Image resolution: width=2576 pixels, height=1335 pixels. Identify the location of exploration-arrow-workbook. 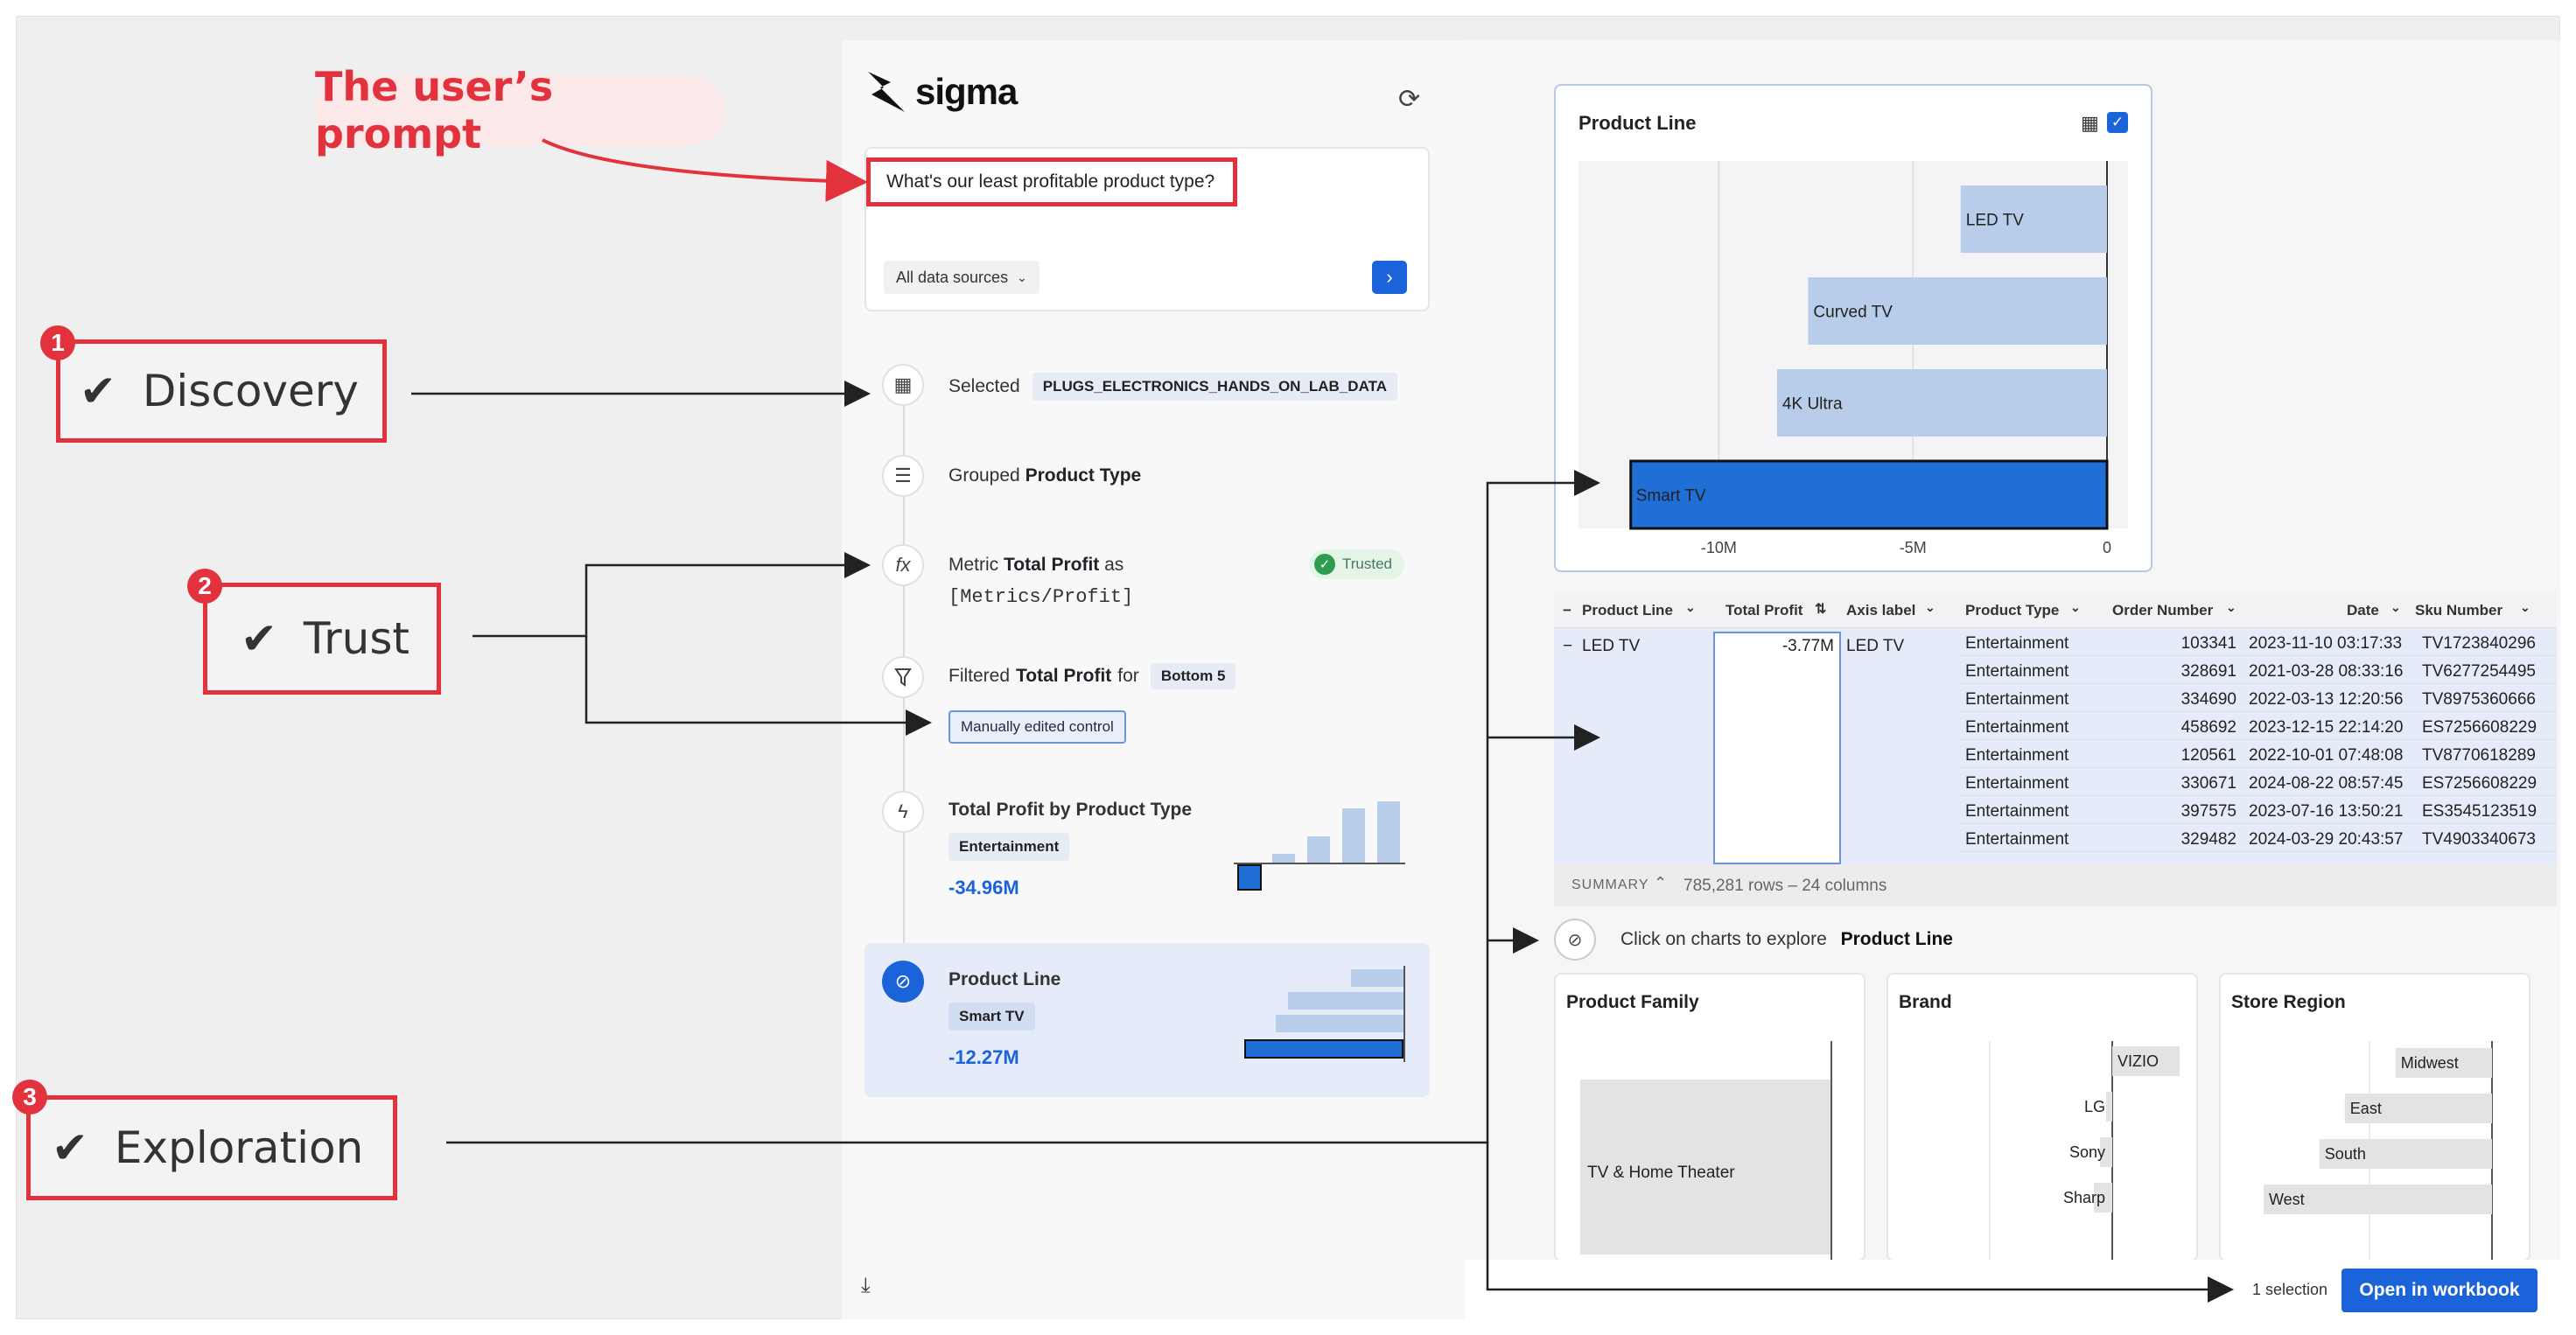
(1860, 1223).